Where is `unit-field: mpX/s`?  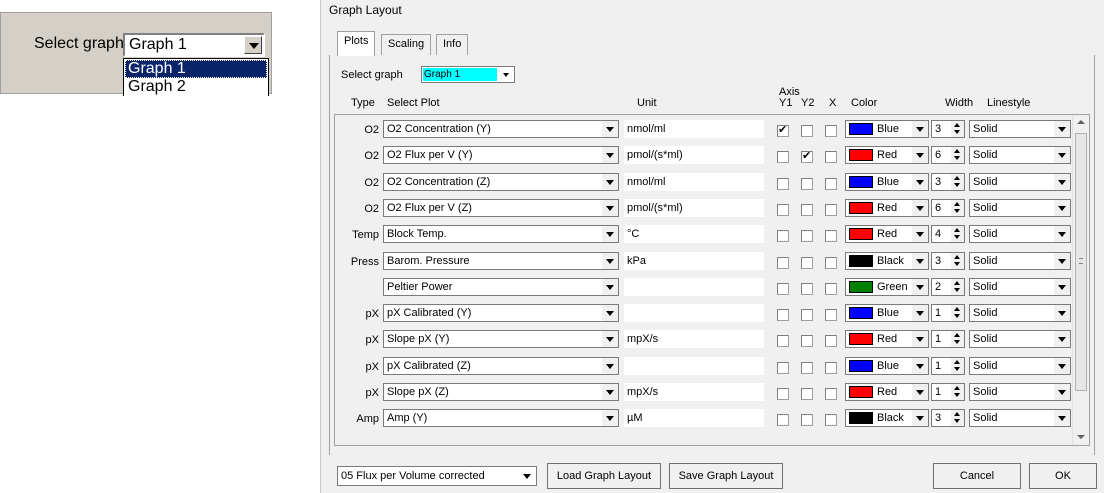 unit-field: mpX/s is located at coordinates (694, 392).